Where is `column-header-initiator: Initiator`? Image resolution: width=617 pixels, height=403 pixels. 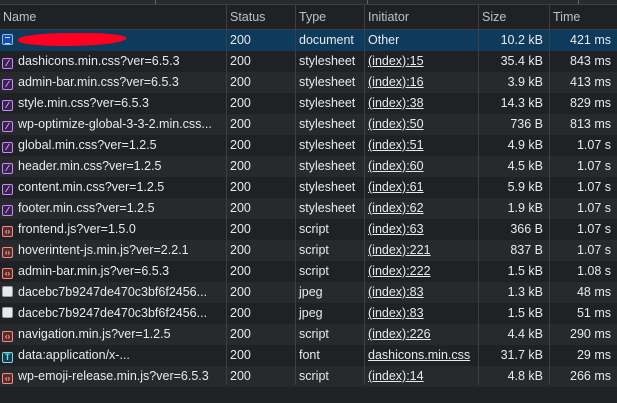
column-header-initiator: Initiator is located at coordinates (421, 17).